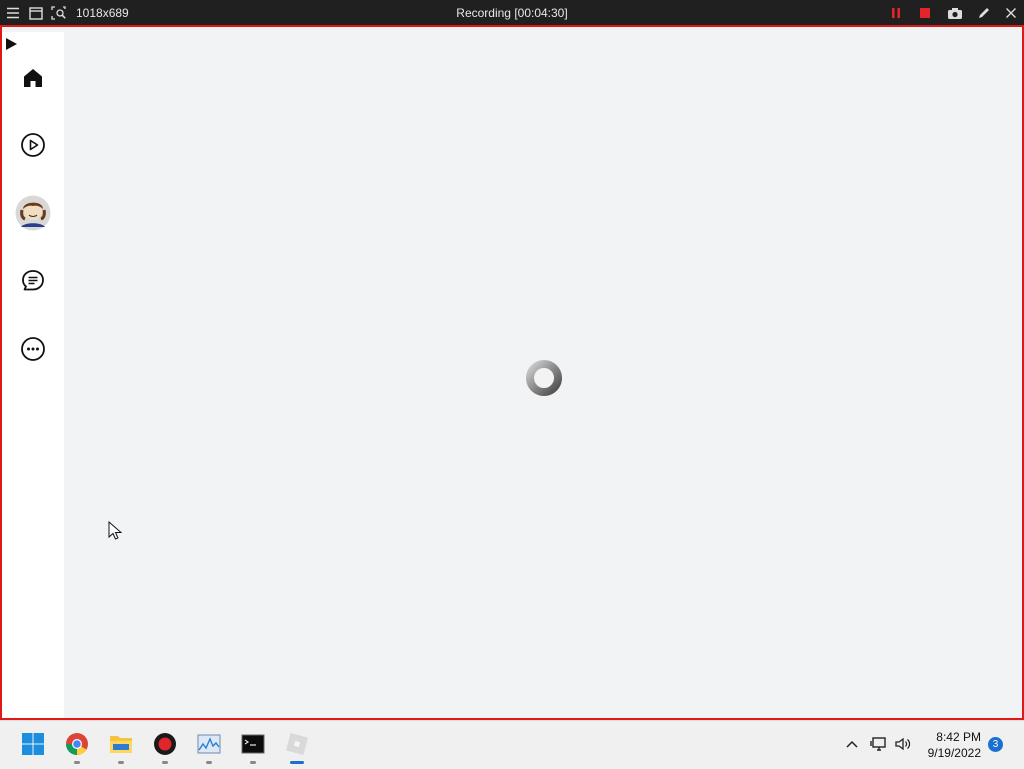 The width and height of the screenshot is (1024, 769). Describe the element at coordinates (33, 744) in the screenshot. I see `start-icon` at that location.